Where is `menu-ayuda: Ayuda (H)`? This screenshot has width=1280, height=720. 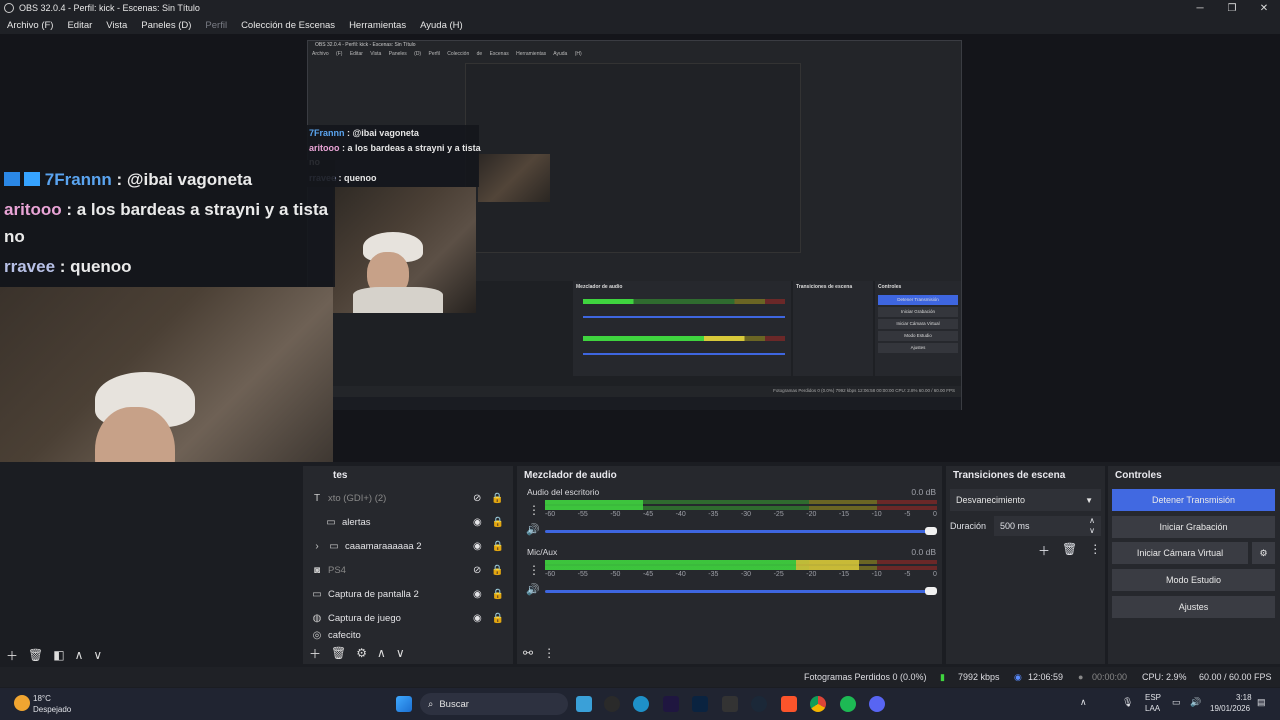 menu-ayuda: Ayuda (H) is located at coordinates (441, 25).